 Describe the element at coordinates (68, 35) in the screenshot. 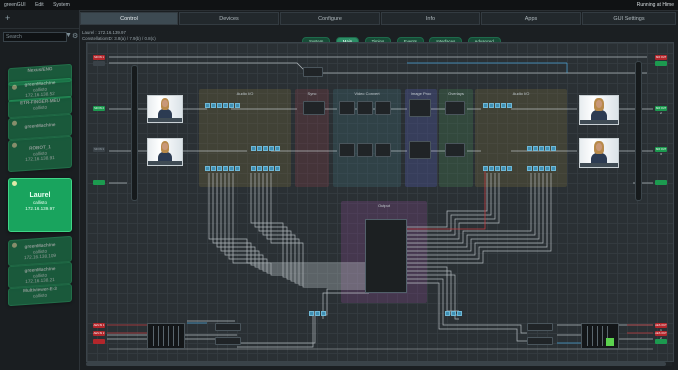

I see `filter-icon: ▼` at that location.